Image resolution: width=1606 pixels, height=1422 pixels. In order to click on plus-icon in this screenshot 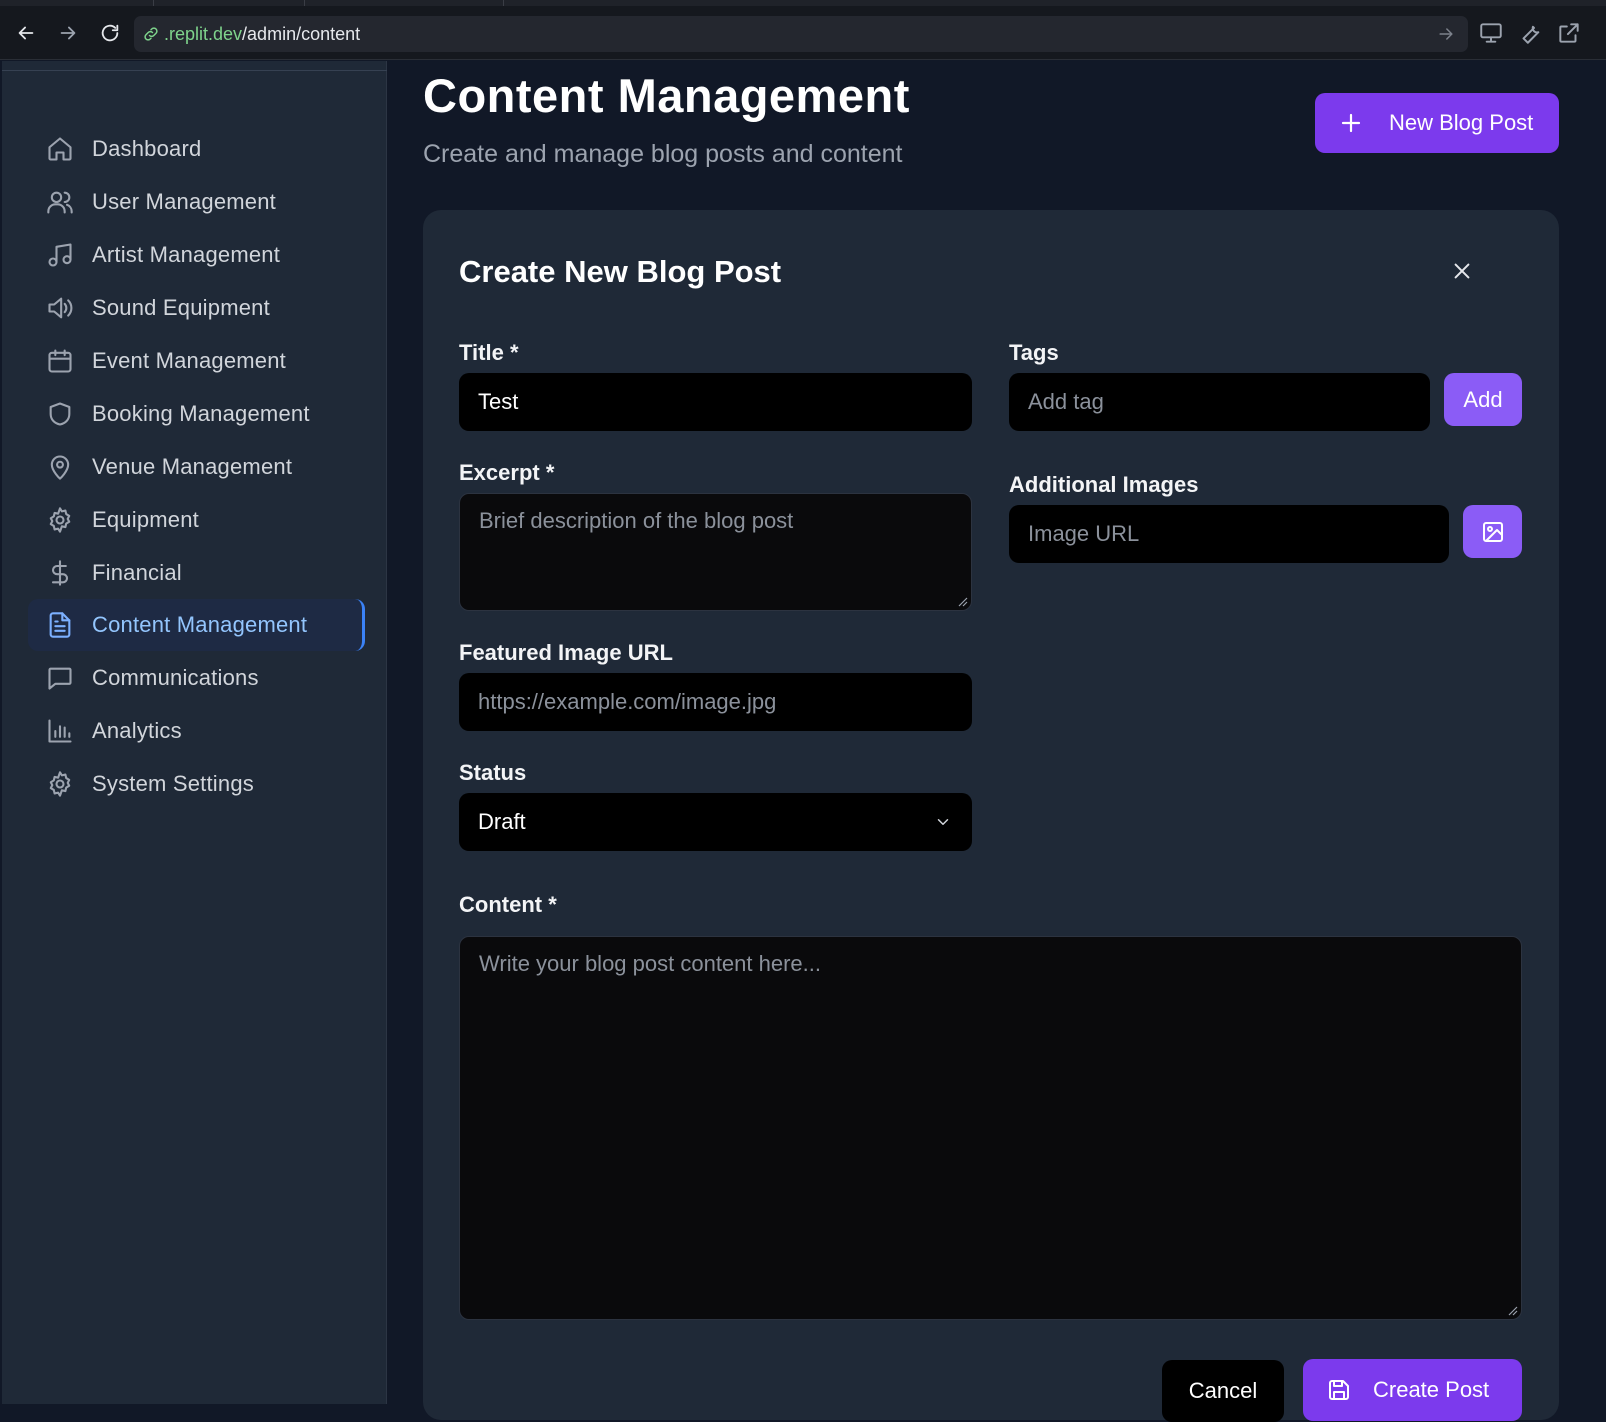, I will do `click(1351, 123)`.